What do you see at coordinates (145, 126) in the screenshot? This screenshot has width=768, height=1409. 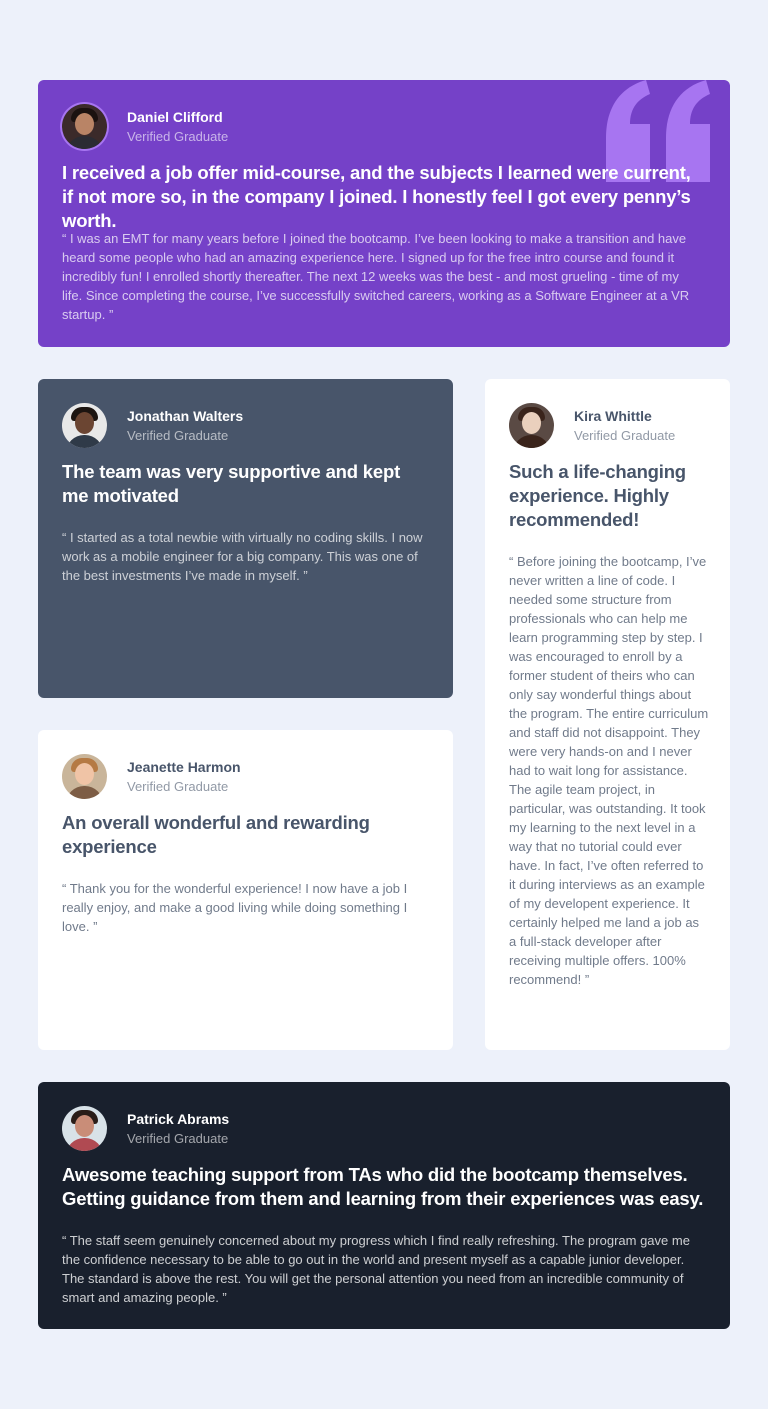 I see `author-header: Daniel Clifford Verified Graduate` at bounding box center [145, 126].